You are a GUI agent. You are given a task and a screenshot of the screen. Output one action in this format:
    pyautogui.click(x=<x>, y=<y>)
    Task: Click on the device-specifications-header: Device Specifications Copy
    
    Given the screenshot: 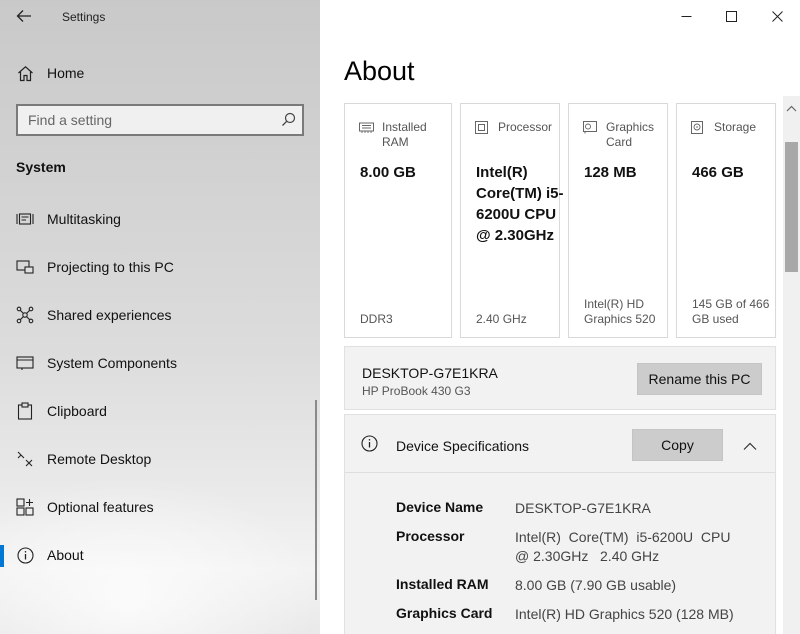 What is the action you would take?
    pyautogui.click(x=560, y=444)
    